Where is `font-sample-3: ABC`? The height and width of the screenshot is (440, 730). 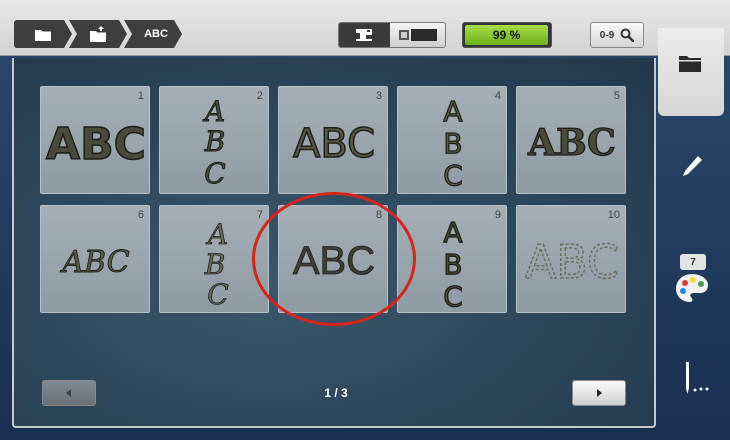
font-sample-3: ABC is located at coordinates (334, 144).